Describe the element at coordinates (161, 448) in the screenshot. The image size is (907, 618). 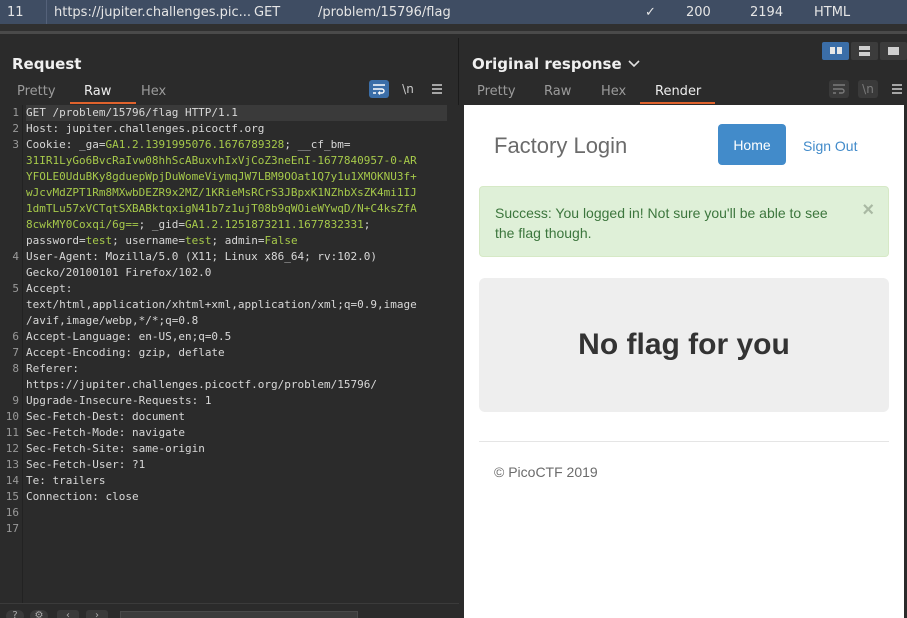
I see `line-segment: : same-origin` at that location.